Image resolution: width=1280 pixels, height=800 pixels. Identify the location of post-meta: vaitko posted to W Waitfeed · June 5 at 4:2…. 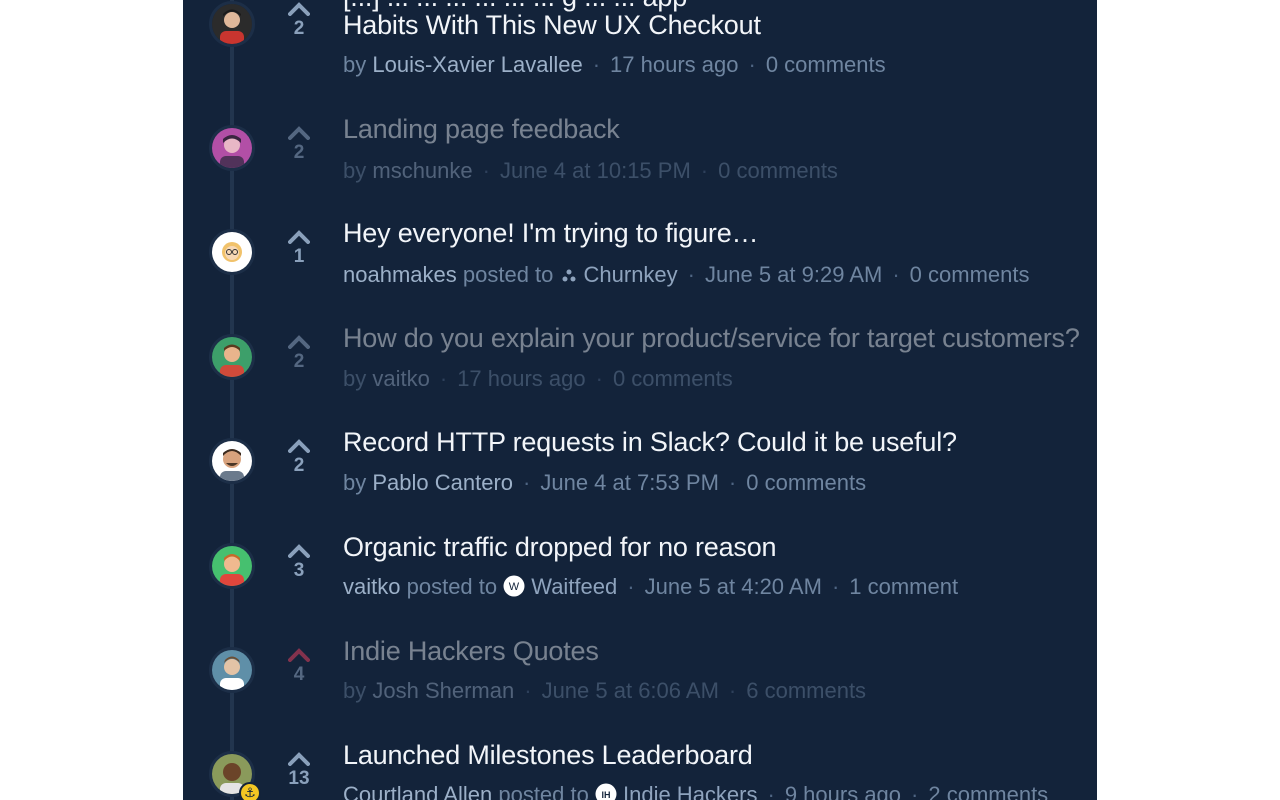
(650, 588).